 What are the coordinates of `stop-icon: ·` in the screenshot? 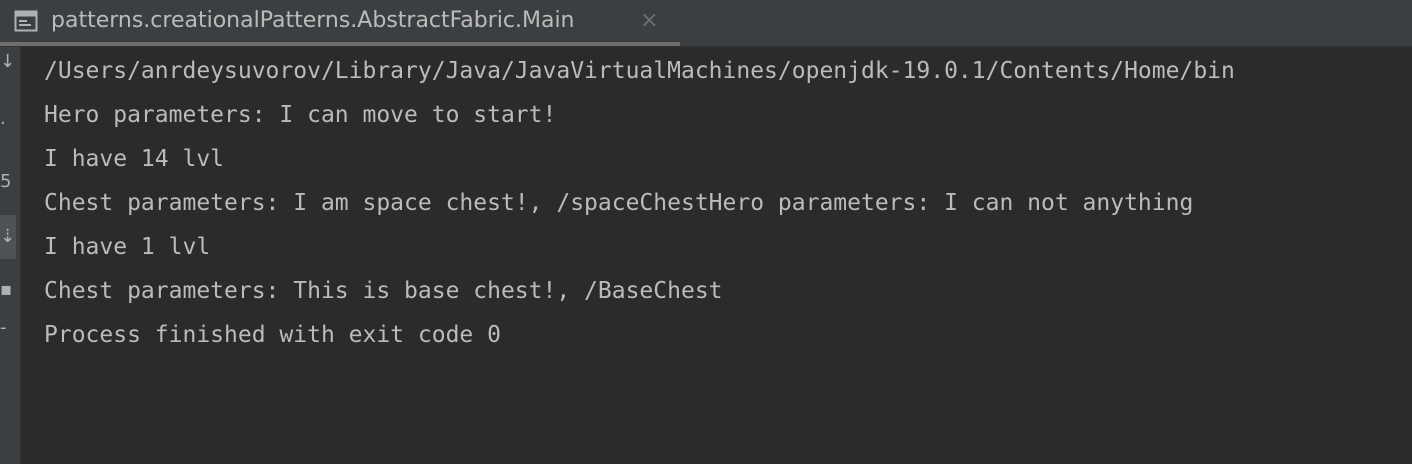 It's located at (8, 124).